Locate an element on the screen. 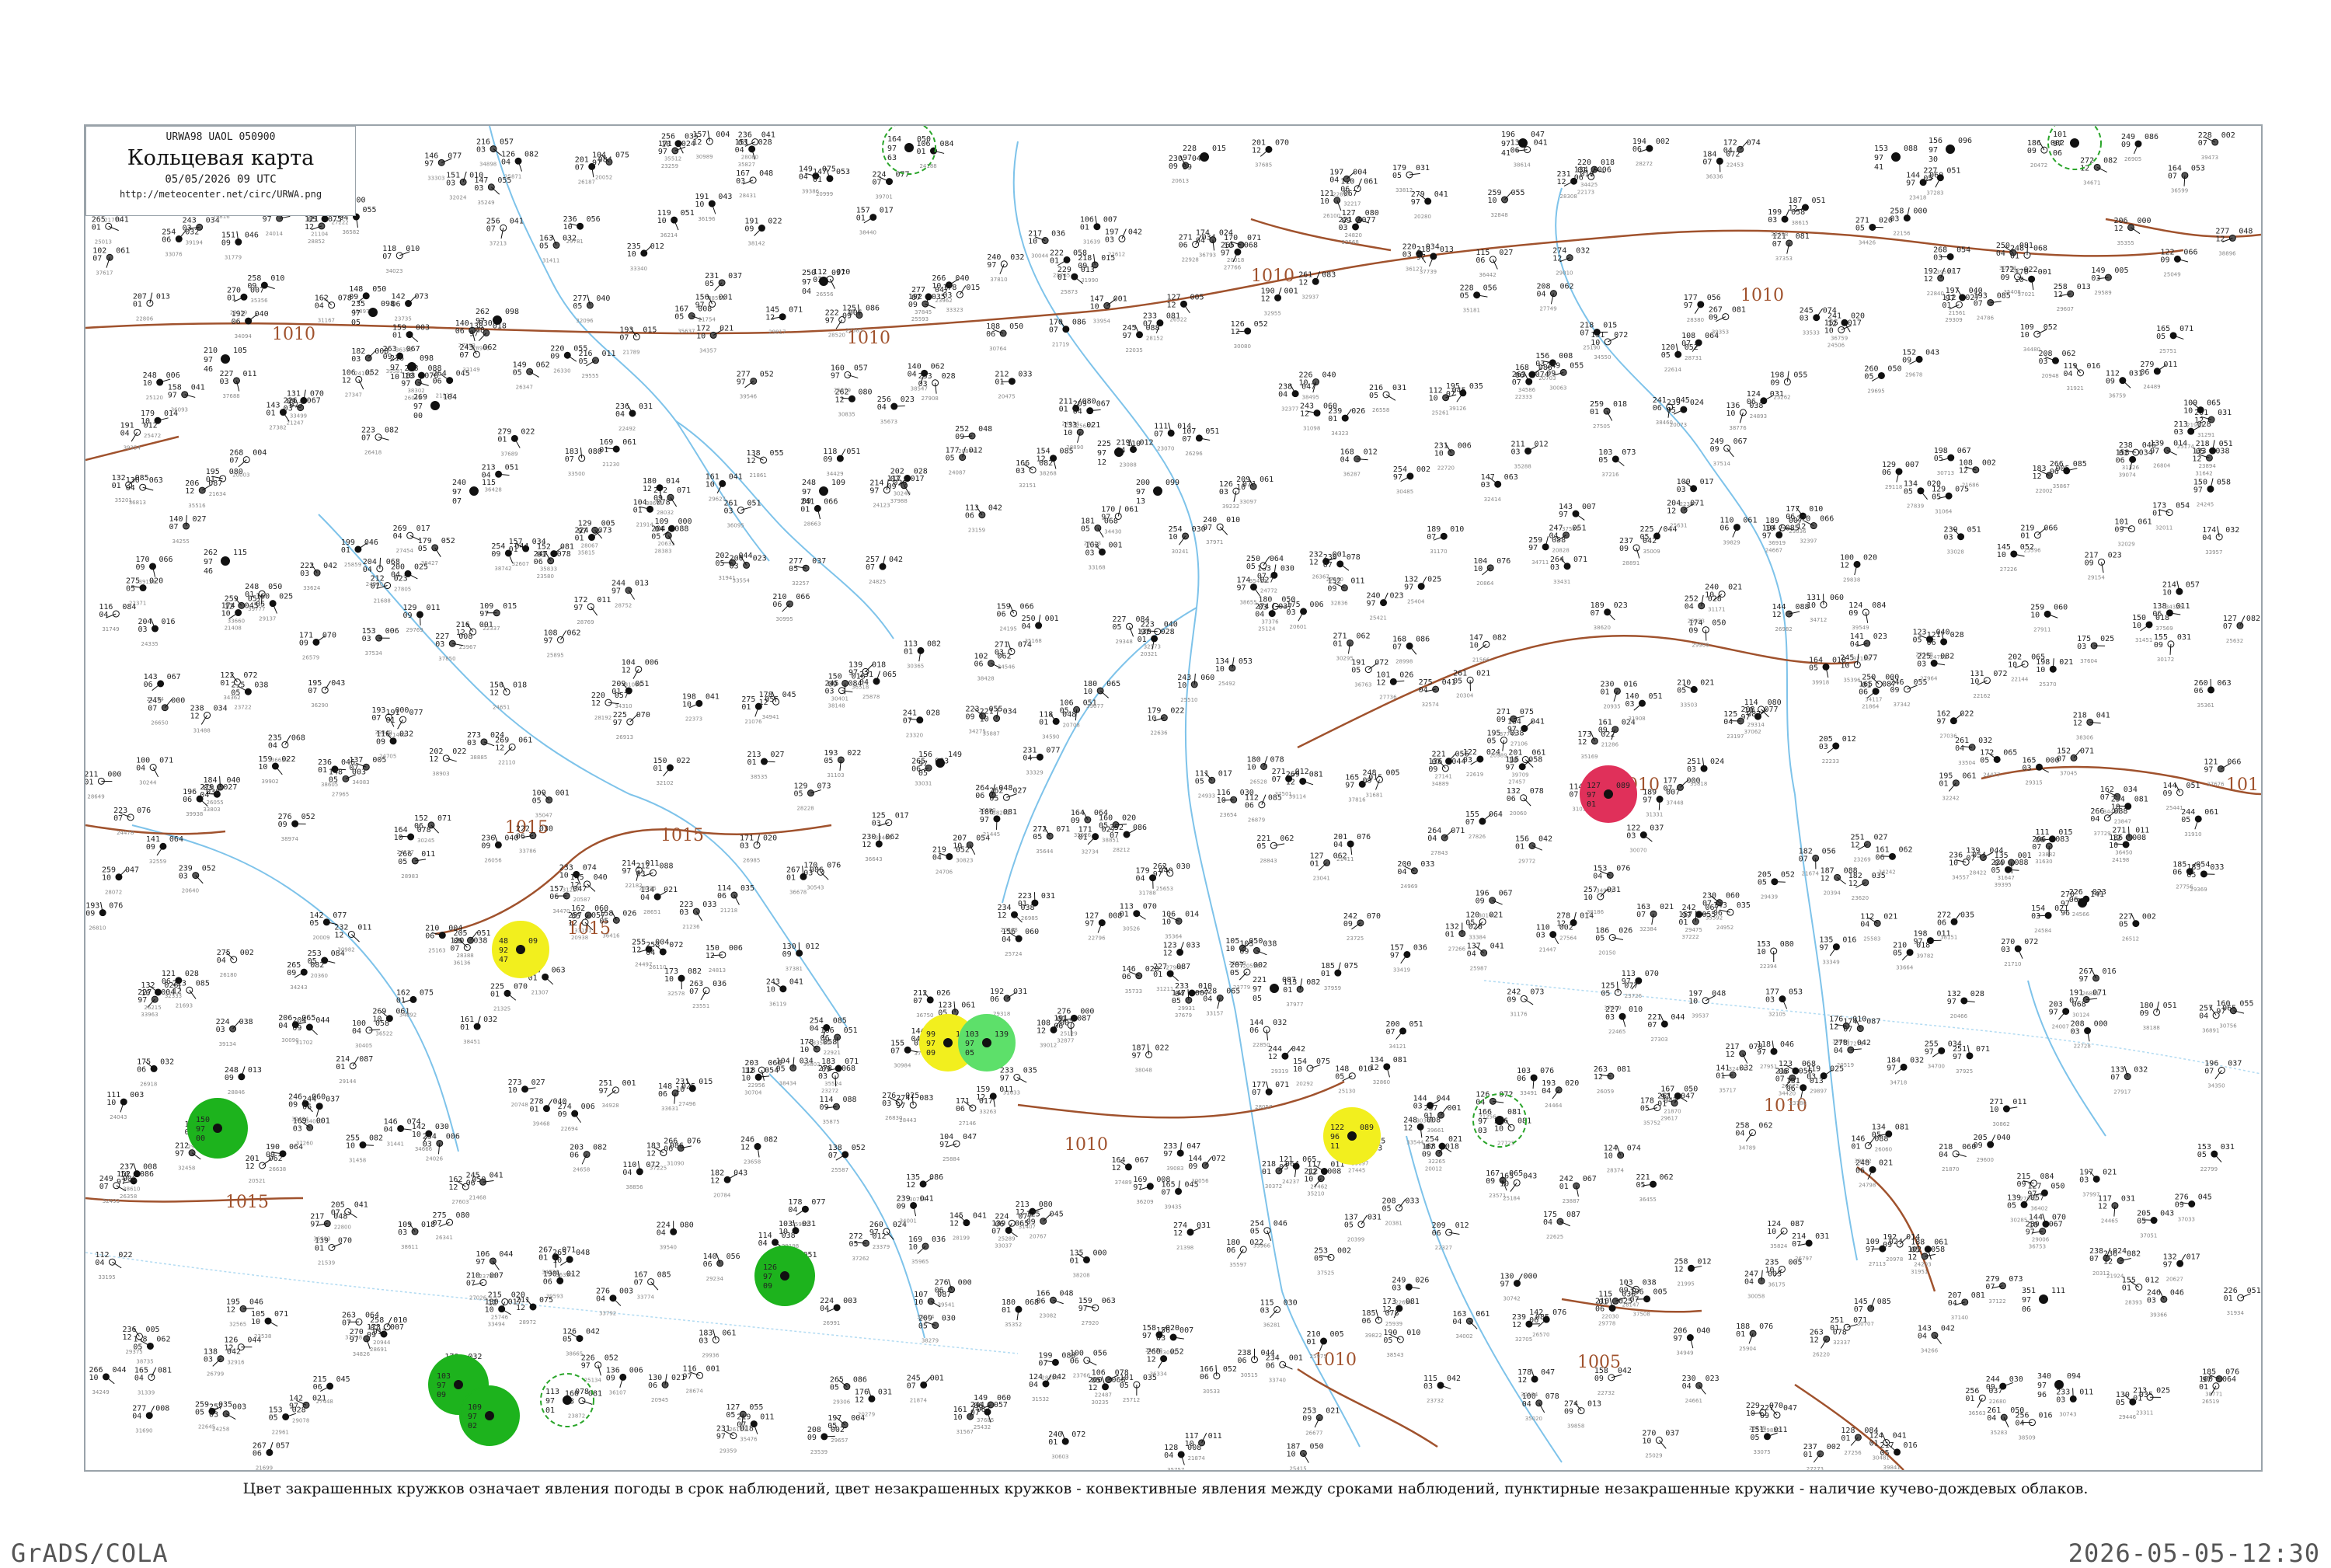 This screenshot has width=2331, height=1568. svg-text: 10 is located at coordinates (1829, 330).